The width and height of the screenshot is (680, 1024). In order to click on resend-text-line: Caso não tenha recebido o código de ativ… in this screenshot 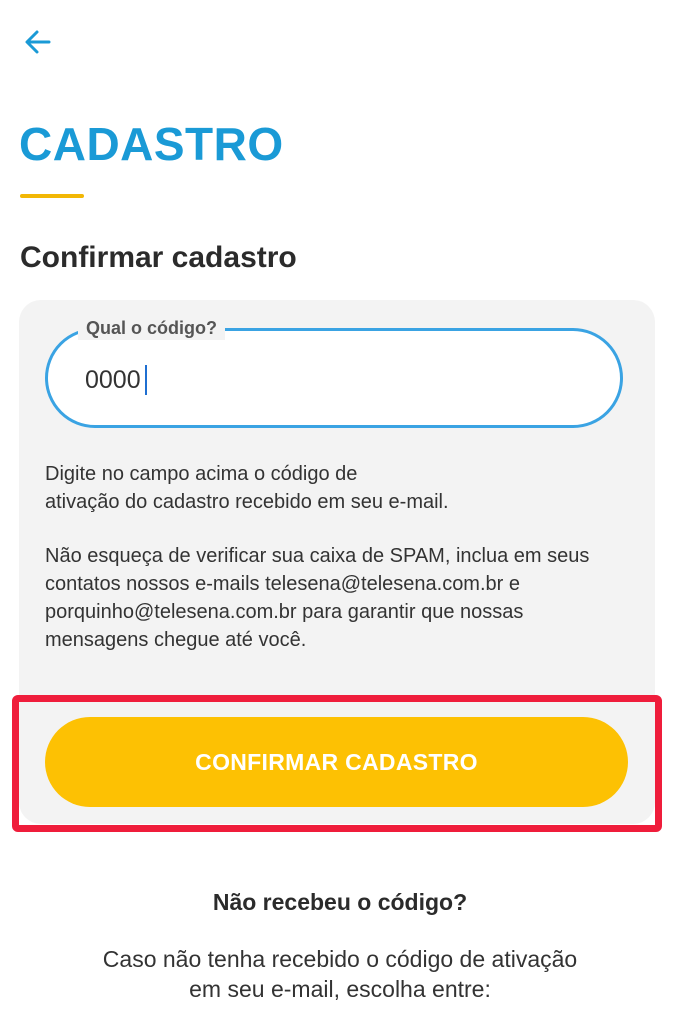, I will do `click(340, 959)`.